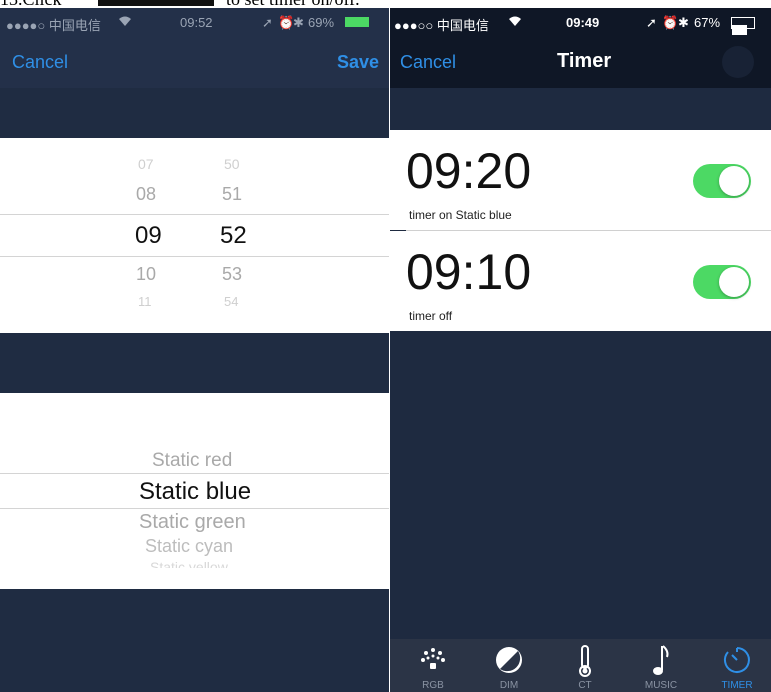 This screenshot has height=692, width=771. What do you see at coordinates (233, 236) in the screenshot?
I see `minute-item-selected: 52` at bounding box center [233, 236].